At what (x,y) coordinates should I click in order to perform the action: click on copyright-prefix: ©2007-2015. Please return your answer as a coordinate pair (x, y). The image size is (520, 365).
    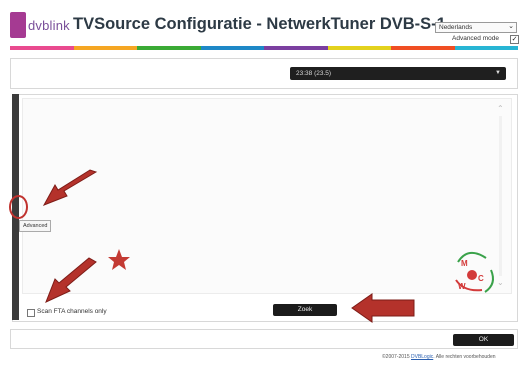
    Looking at the image, I should click on (396, 357).